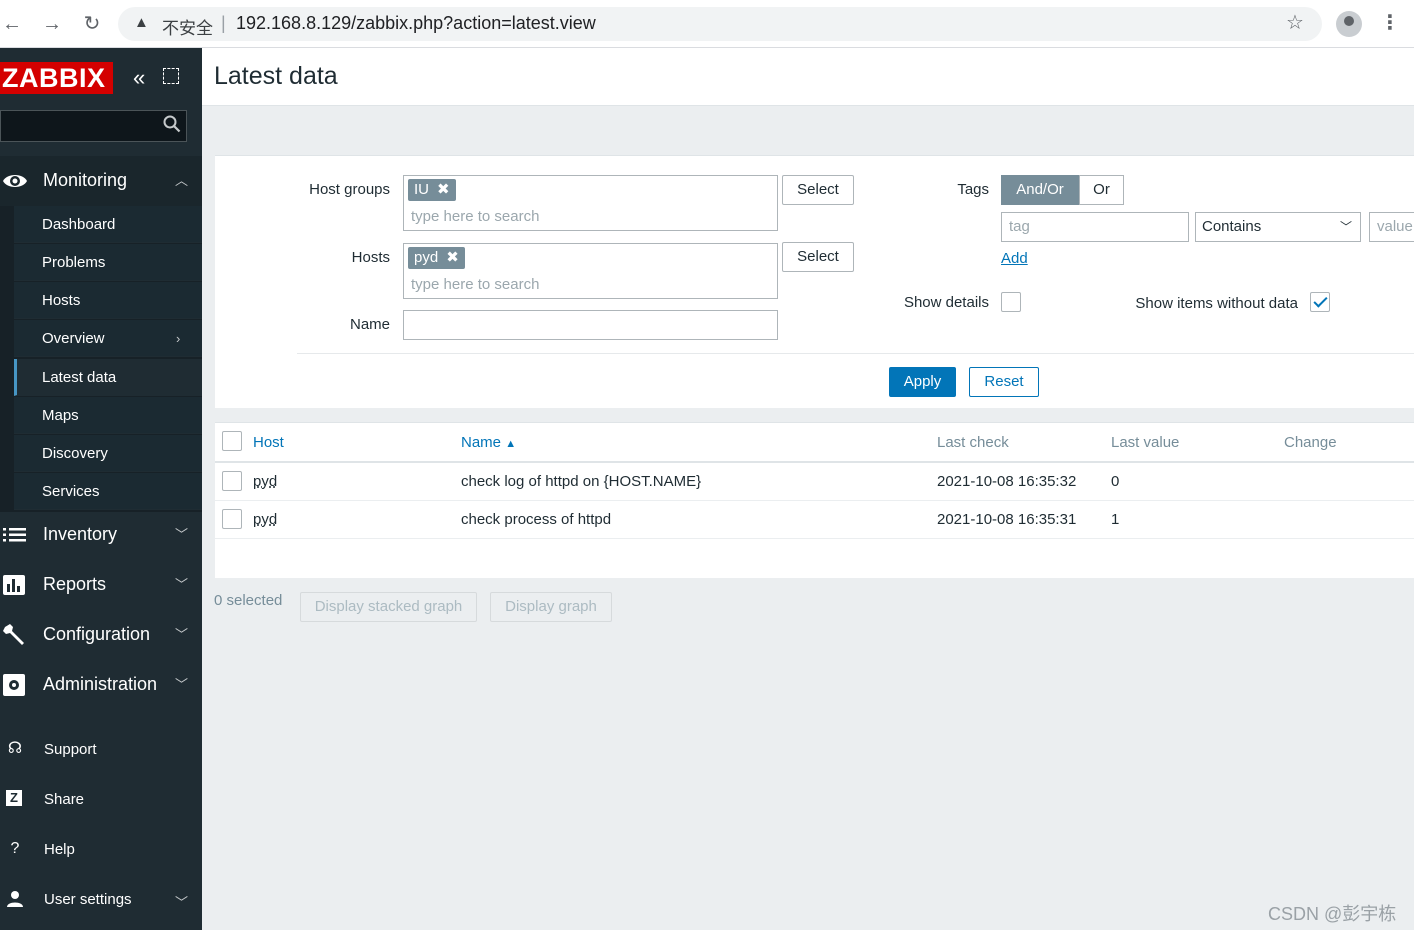 Image resolution: width=1414 pixels, height=930 pixels. What do you see at coordinates (421, 189) in the screenshot?
I see `host-group-chip-label: IU` at bounding box center [421, 189].